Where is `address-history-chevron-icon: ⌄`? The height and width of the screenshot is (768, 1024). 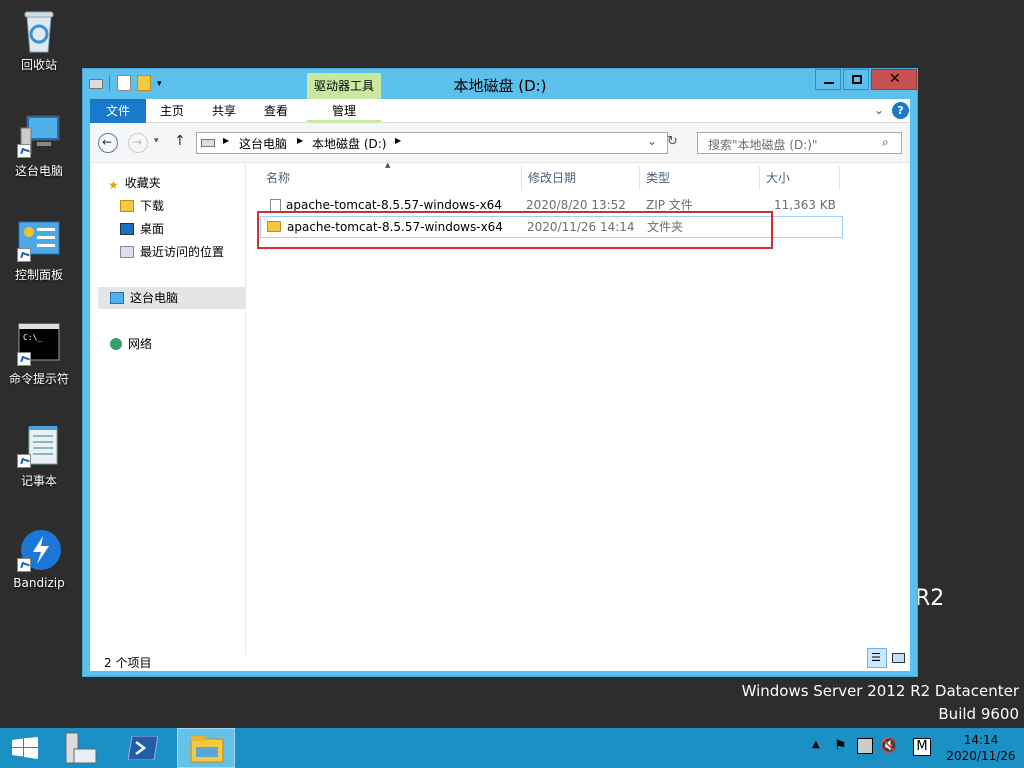
address-history-chevron-icon: ⌄ is located at coordinates (652, 141).